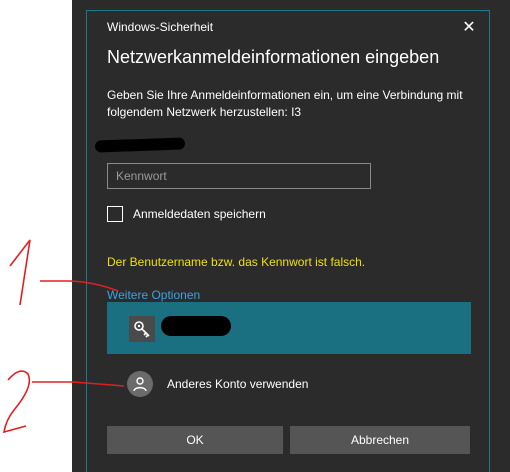  I want to click on more-options-link: Weitere Optionen, so click(153, 295).